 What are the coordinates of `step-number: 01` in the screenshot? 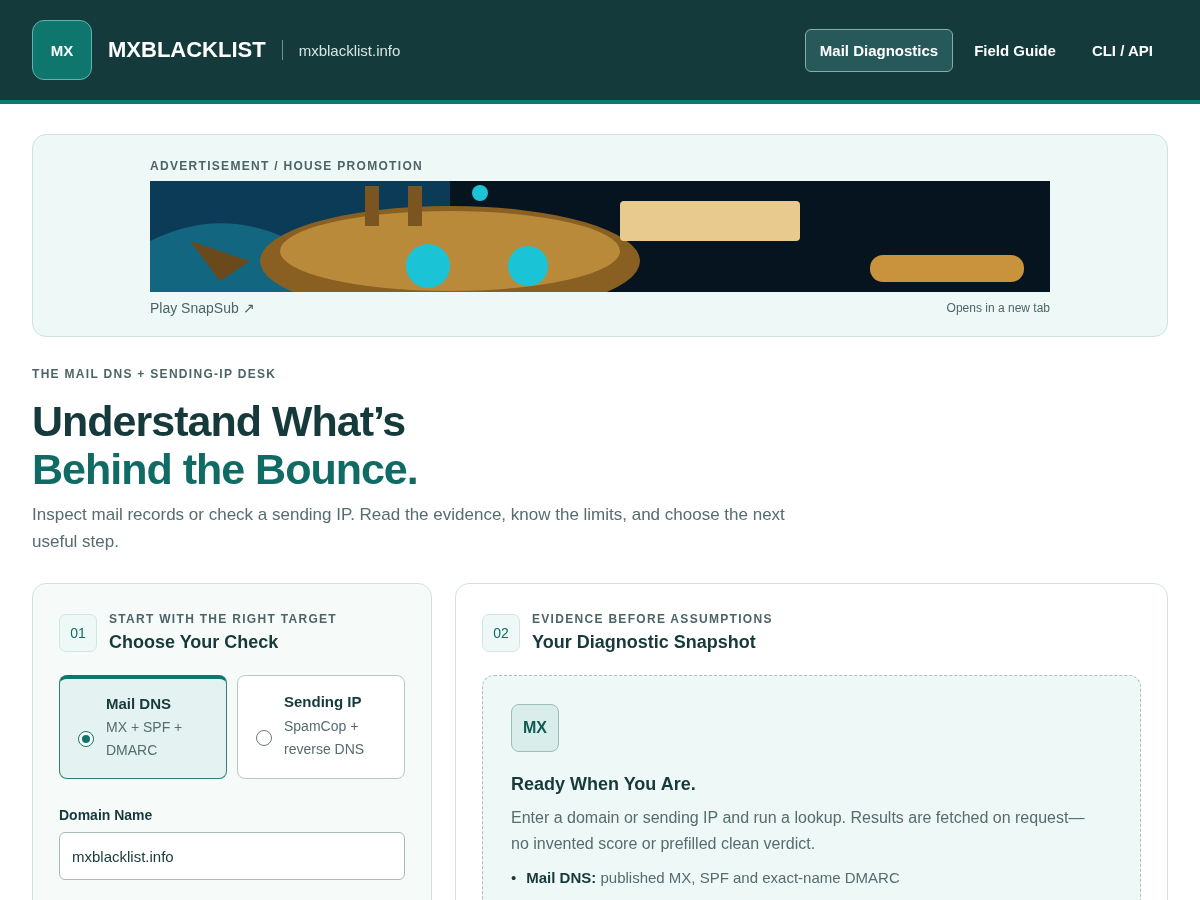 It's located at (78, 632).